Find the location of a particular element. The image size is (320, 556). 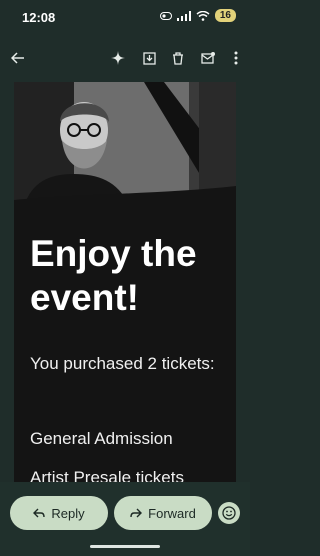

clock: 12:08 is located at coordinates (39, 17).